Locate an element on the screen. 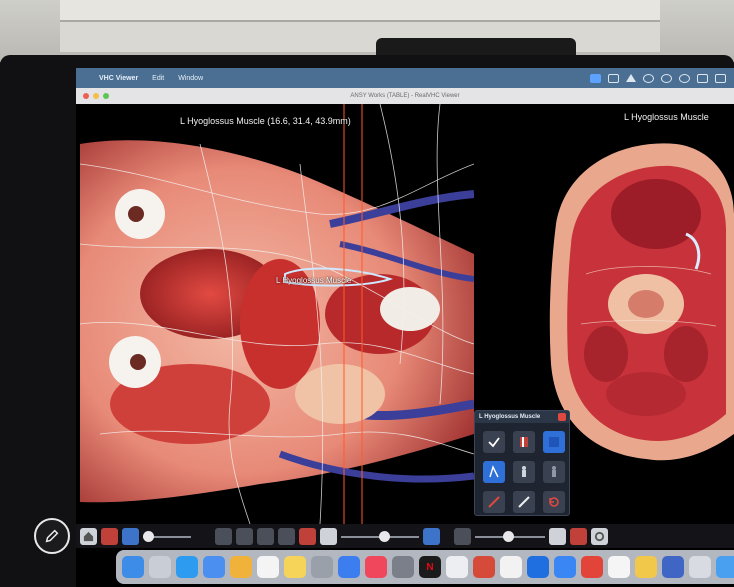 This screenshot has width=734, height=587. bottom-toolbar is located at coordinates (405, 536).